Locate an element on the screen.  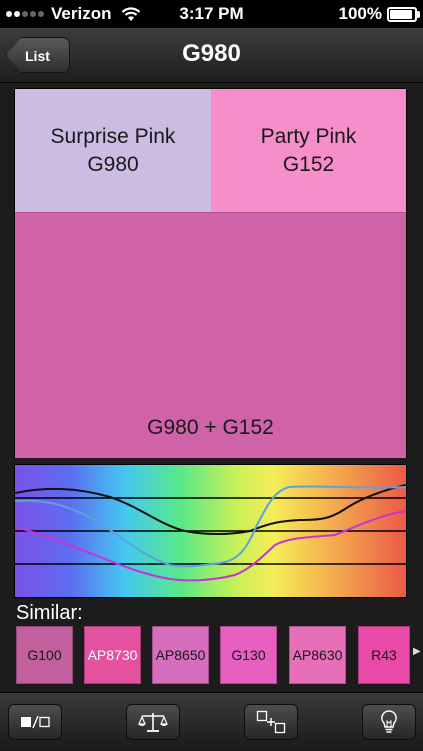
swatch-color-b: Party Pink G152 is located at coordinates (308, 150).